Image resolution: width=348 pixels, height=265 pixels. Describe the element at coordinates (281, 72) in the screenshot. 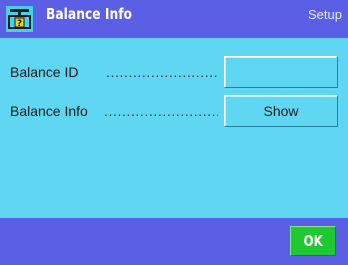

I see `balance-id-button` at that location.